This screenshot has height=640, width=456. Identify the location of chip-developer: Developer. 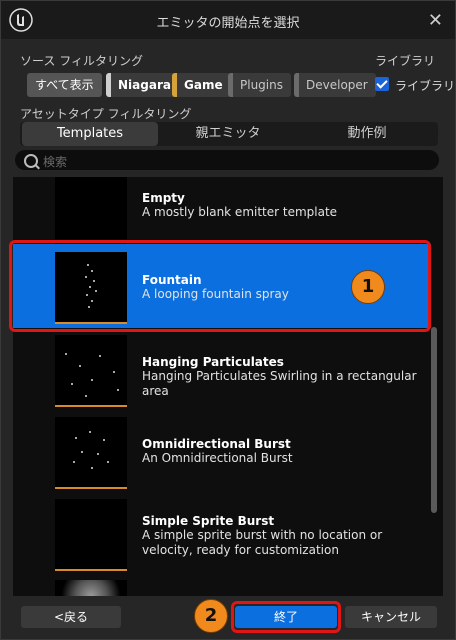
(335, 85).